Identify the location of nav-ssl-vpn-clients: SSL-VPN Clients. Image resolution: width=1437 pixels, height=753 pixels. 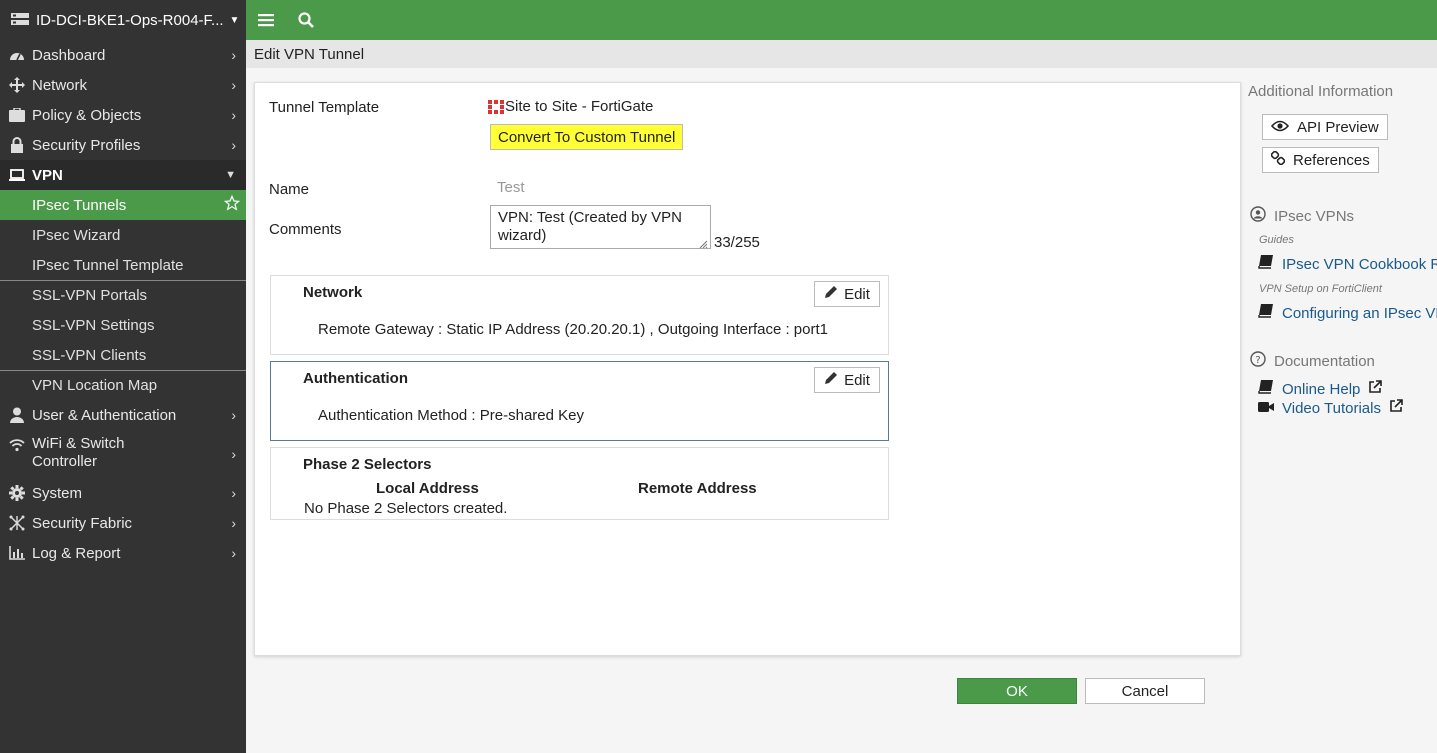
(123, 355).